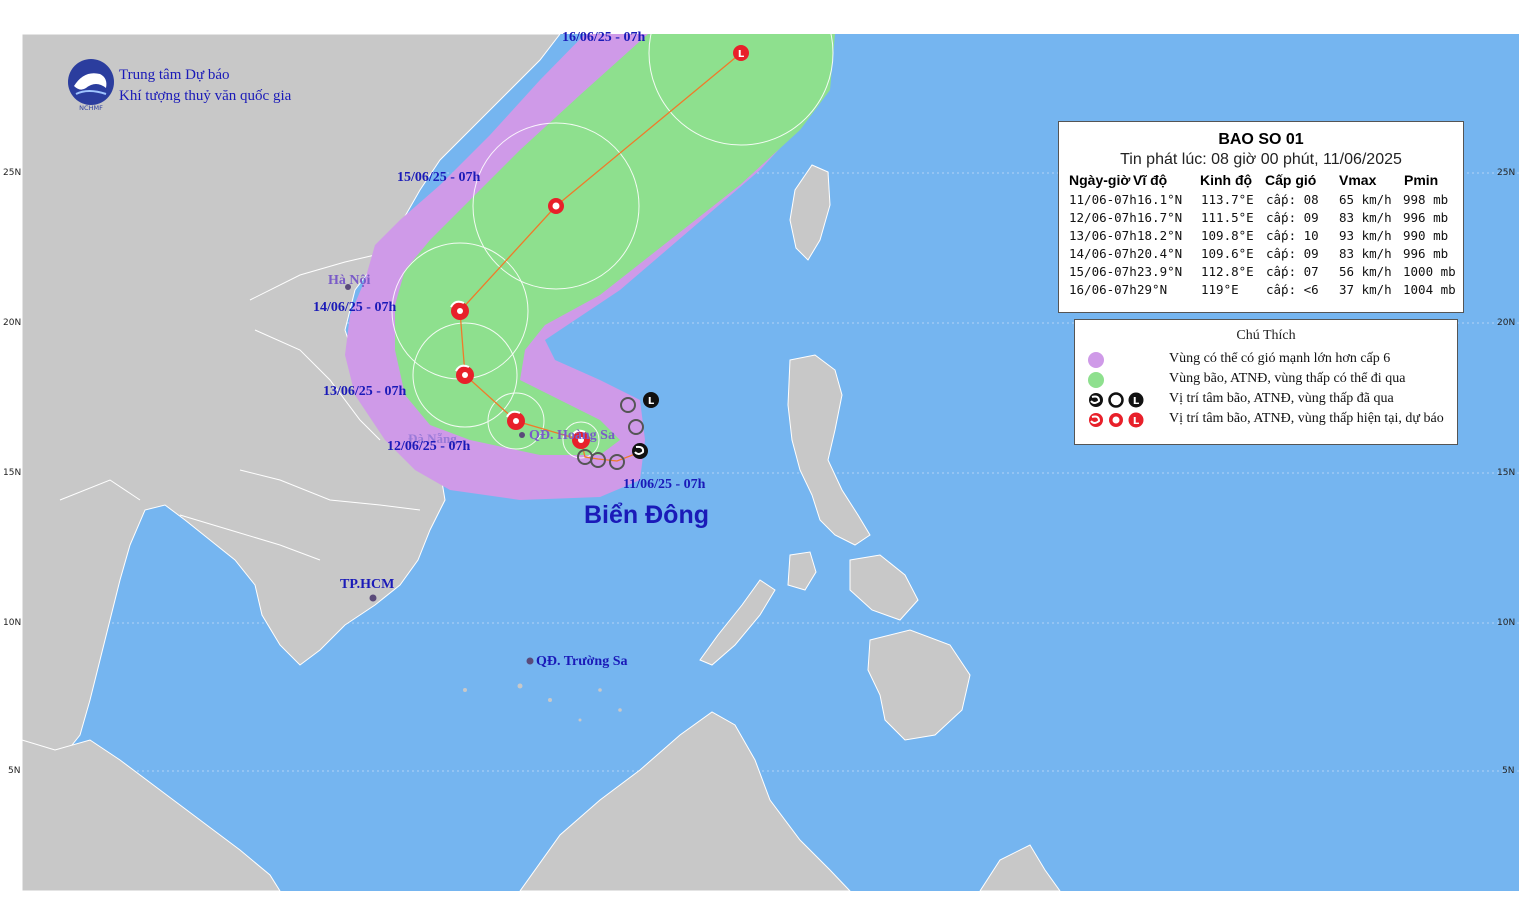 This screenshot has height=919, width=1519. I want to click on island-label-truong-sa: QĐ. Trường Sa, so click(582, 661).